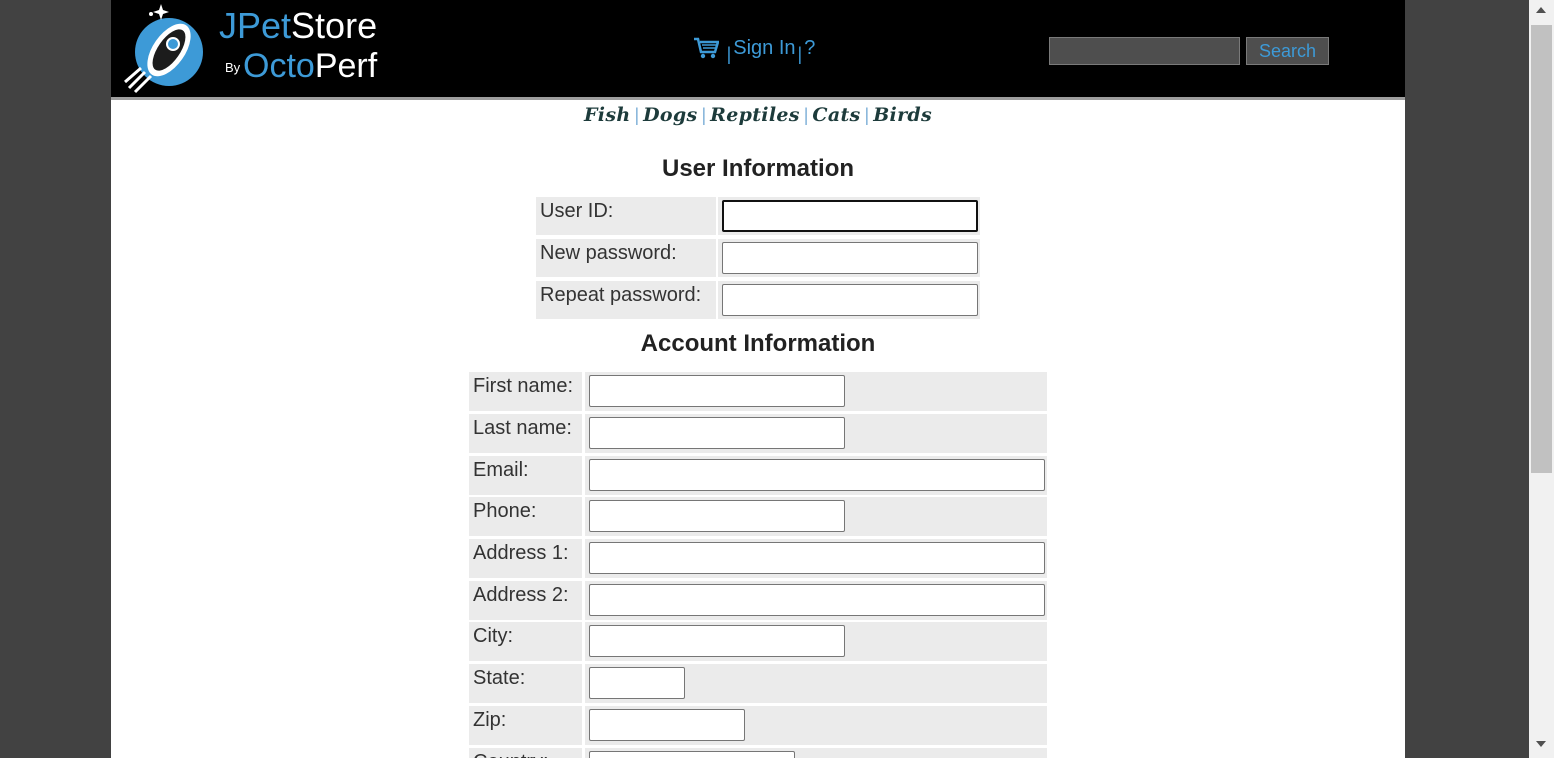  I want to click on state-label: State:, so click(525, 683).